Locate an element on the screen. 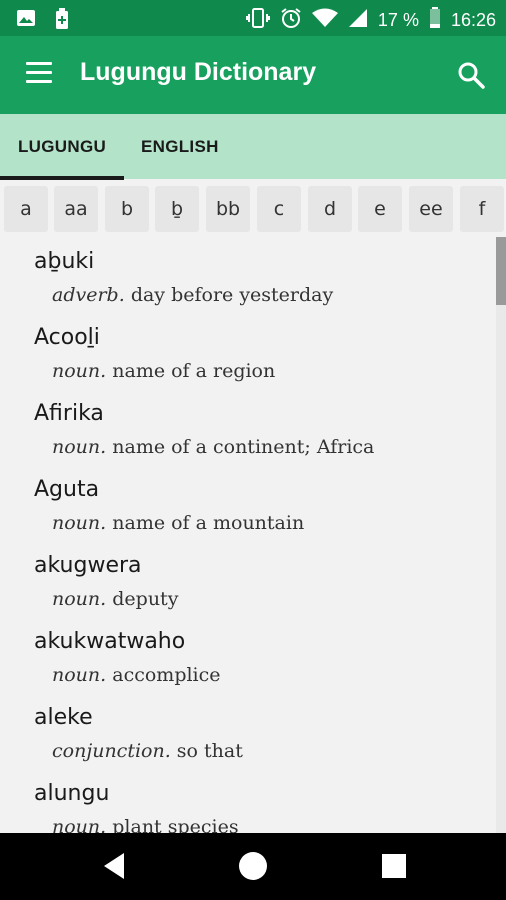 Image resolution: width=506 pixels, height=900 pixels. list-item: akukwatwaho noun. accomplice is located at coordinates (127, 658).